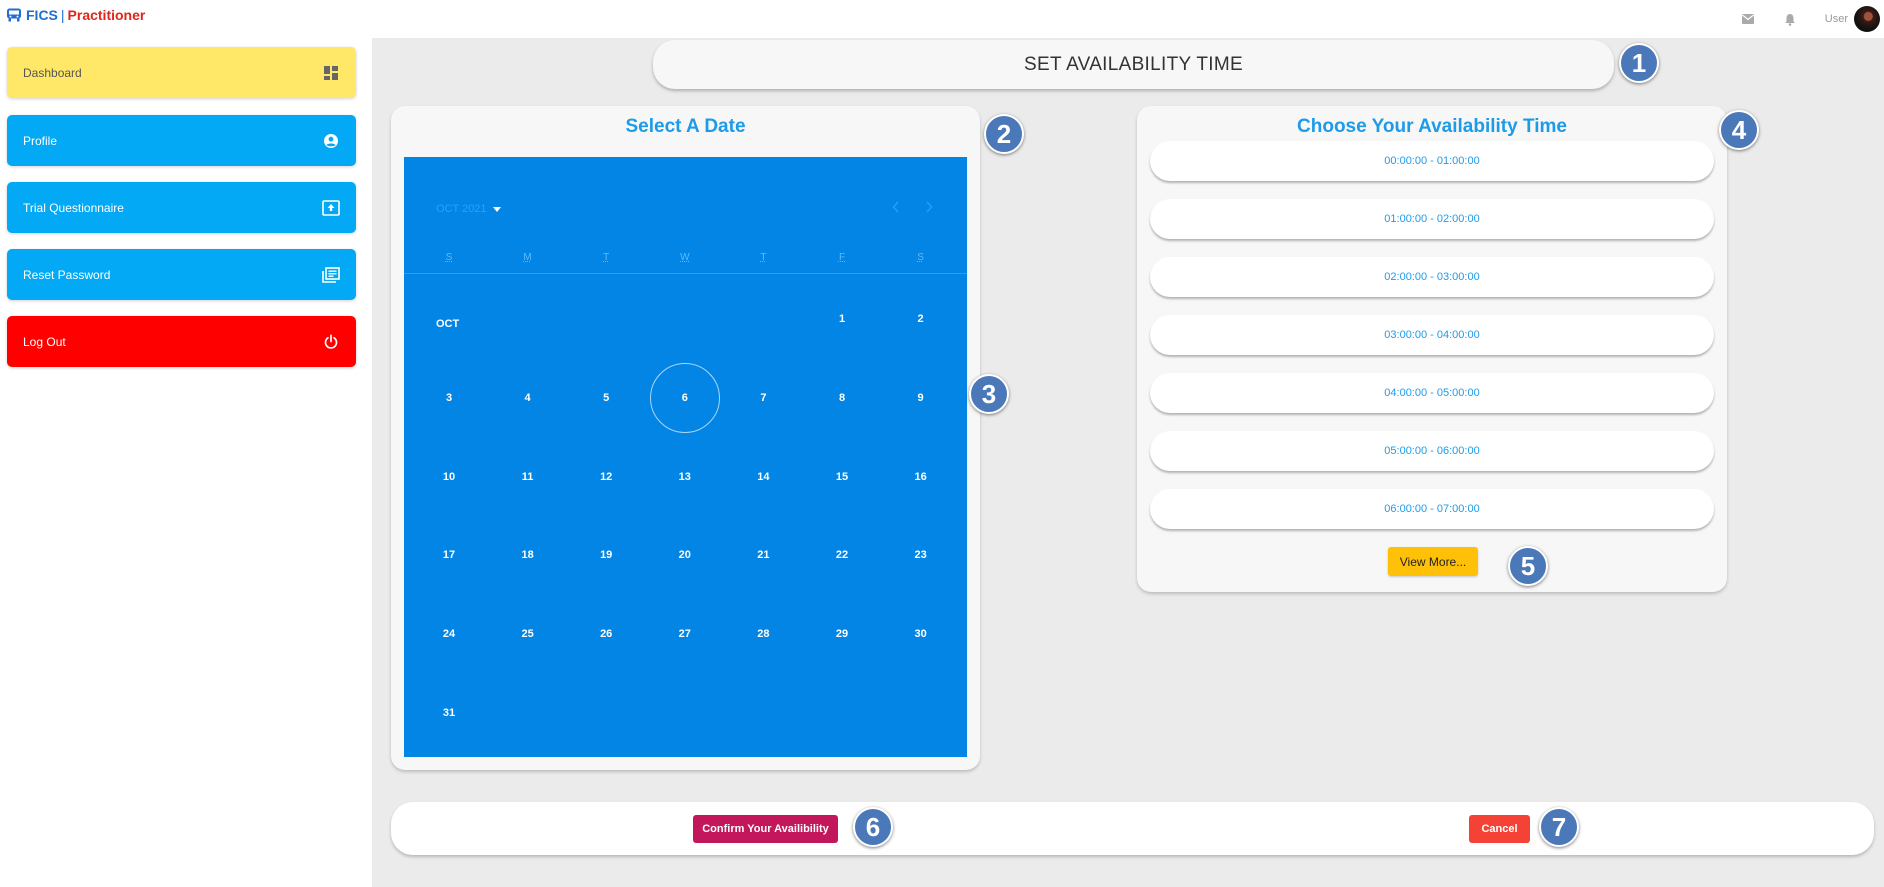 This screenshot has width=1884, height=887. Describe the element at coordinates (331, 208) in the screenshot. I see `upload-box-icon` at that location.